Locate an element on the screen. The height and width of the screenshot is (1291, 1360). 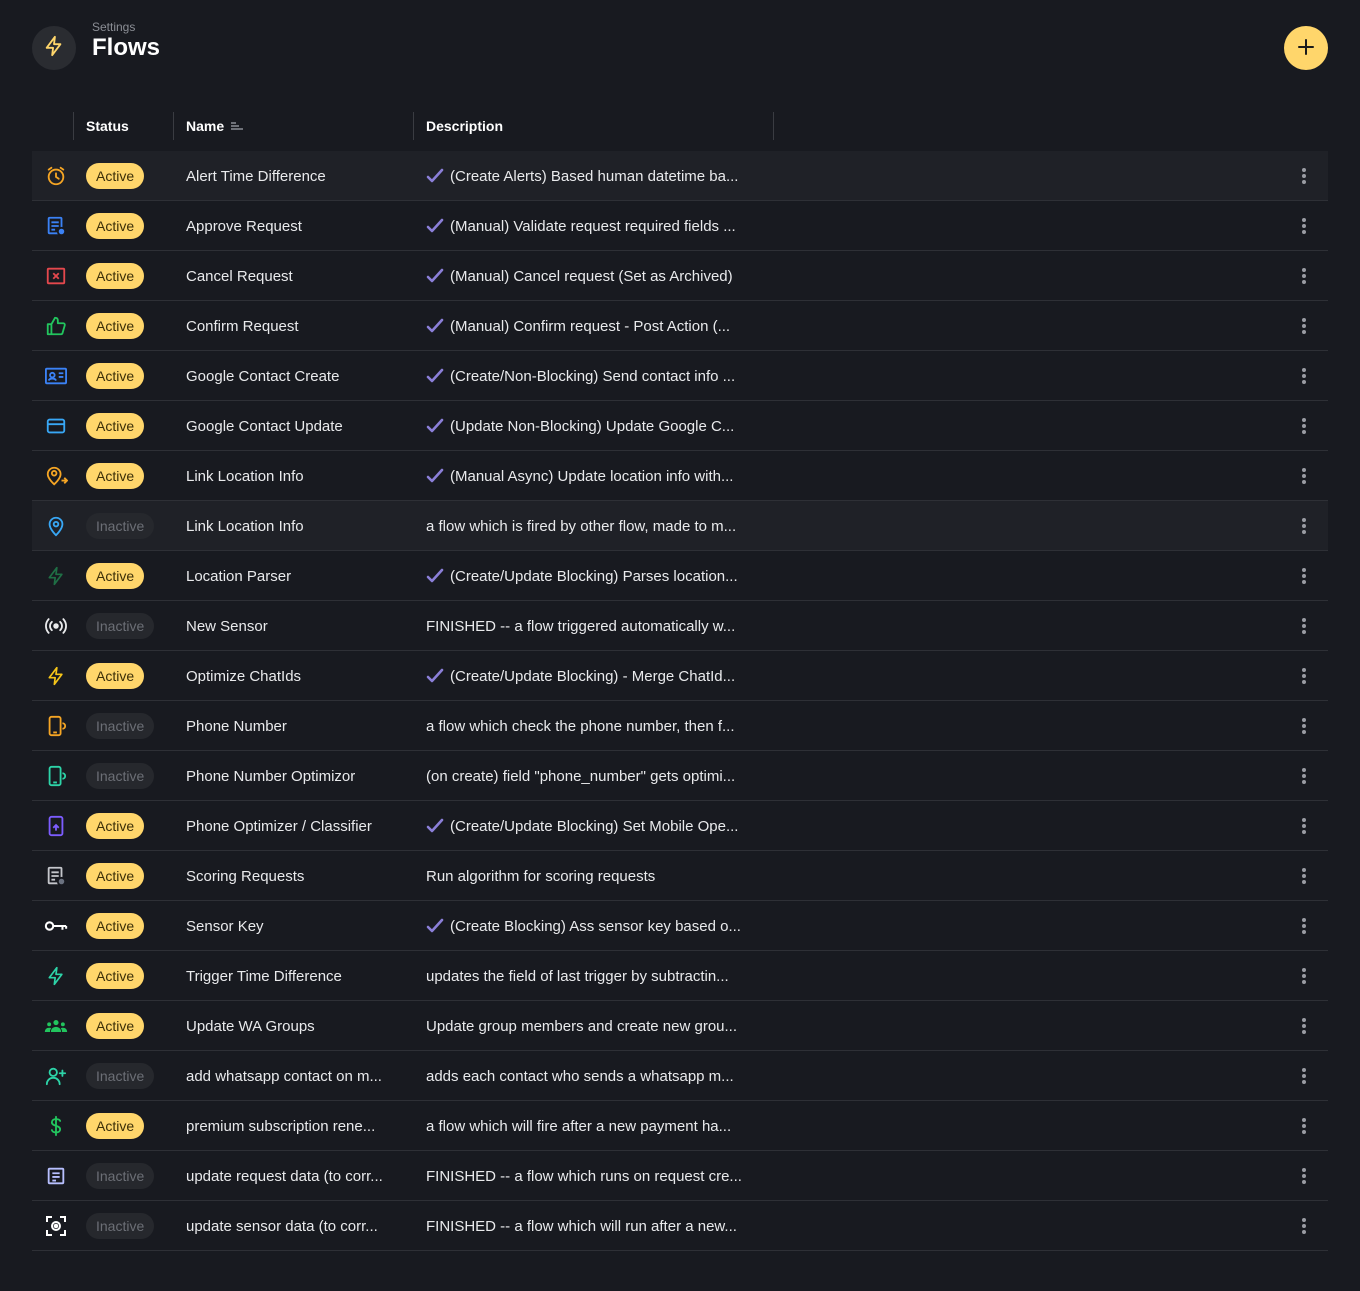
flow-name: Scoring Requests is located at coordinates (301, 876).